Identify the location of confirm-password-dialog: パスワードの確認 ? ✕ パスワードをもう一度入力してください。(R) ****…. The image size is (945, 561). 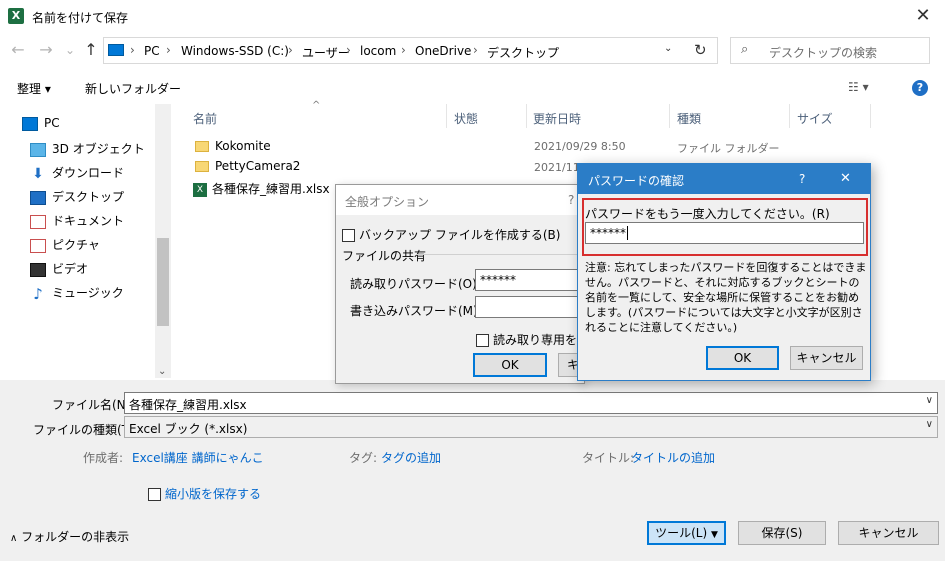
(724, 272).